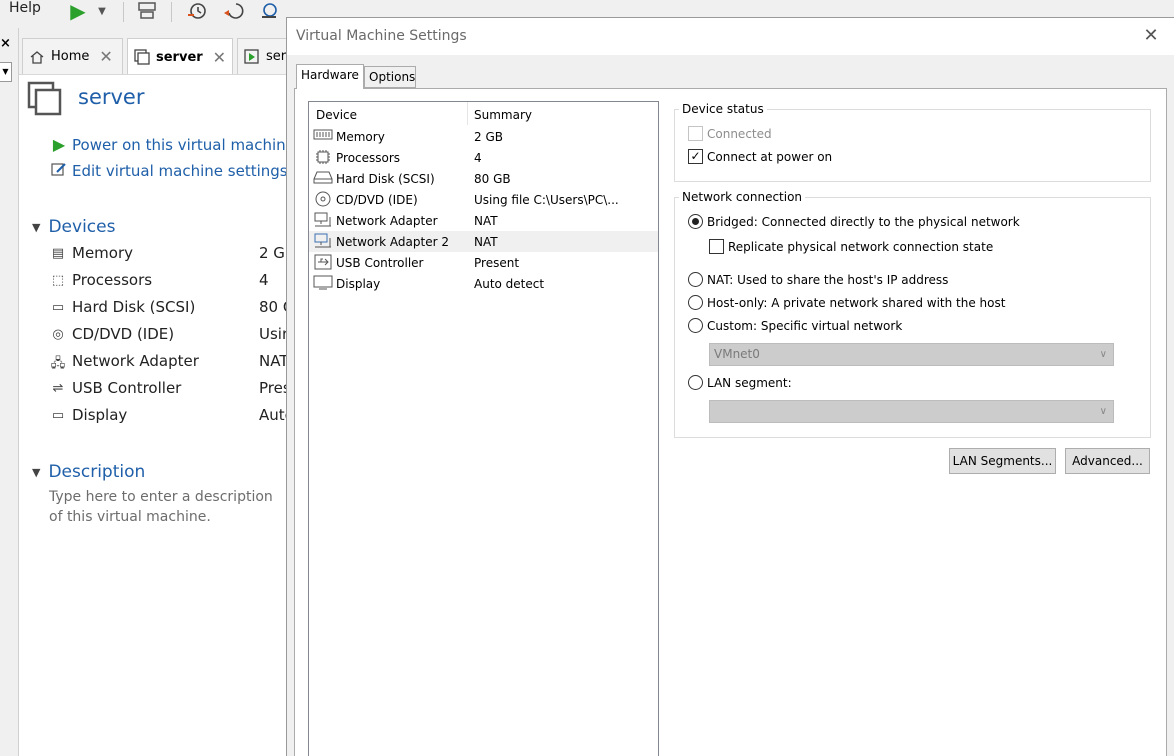 The height and width of the screenshot is (756, 1174). Describe the element at coordinates (251, 56) in the screenshot. I see `vm-running-icon` at that location.